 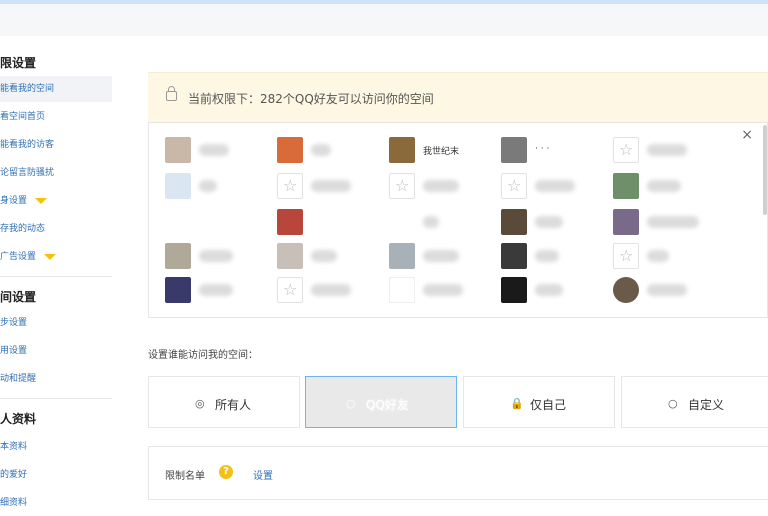 I want to click on blacklist-label: 限制名单, so click(x=185, y=476).